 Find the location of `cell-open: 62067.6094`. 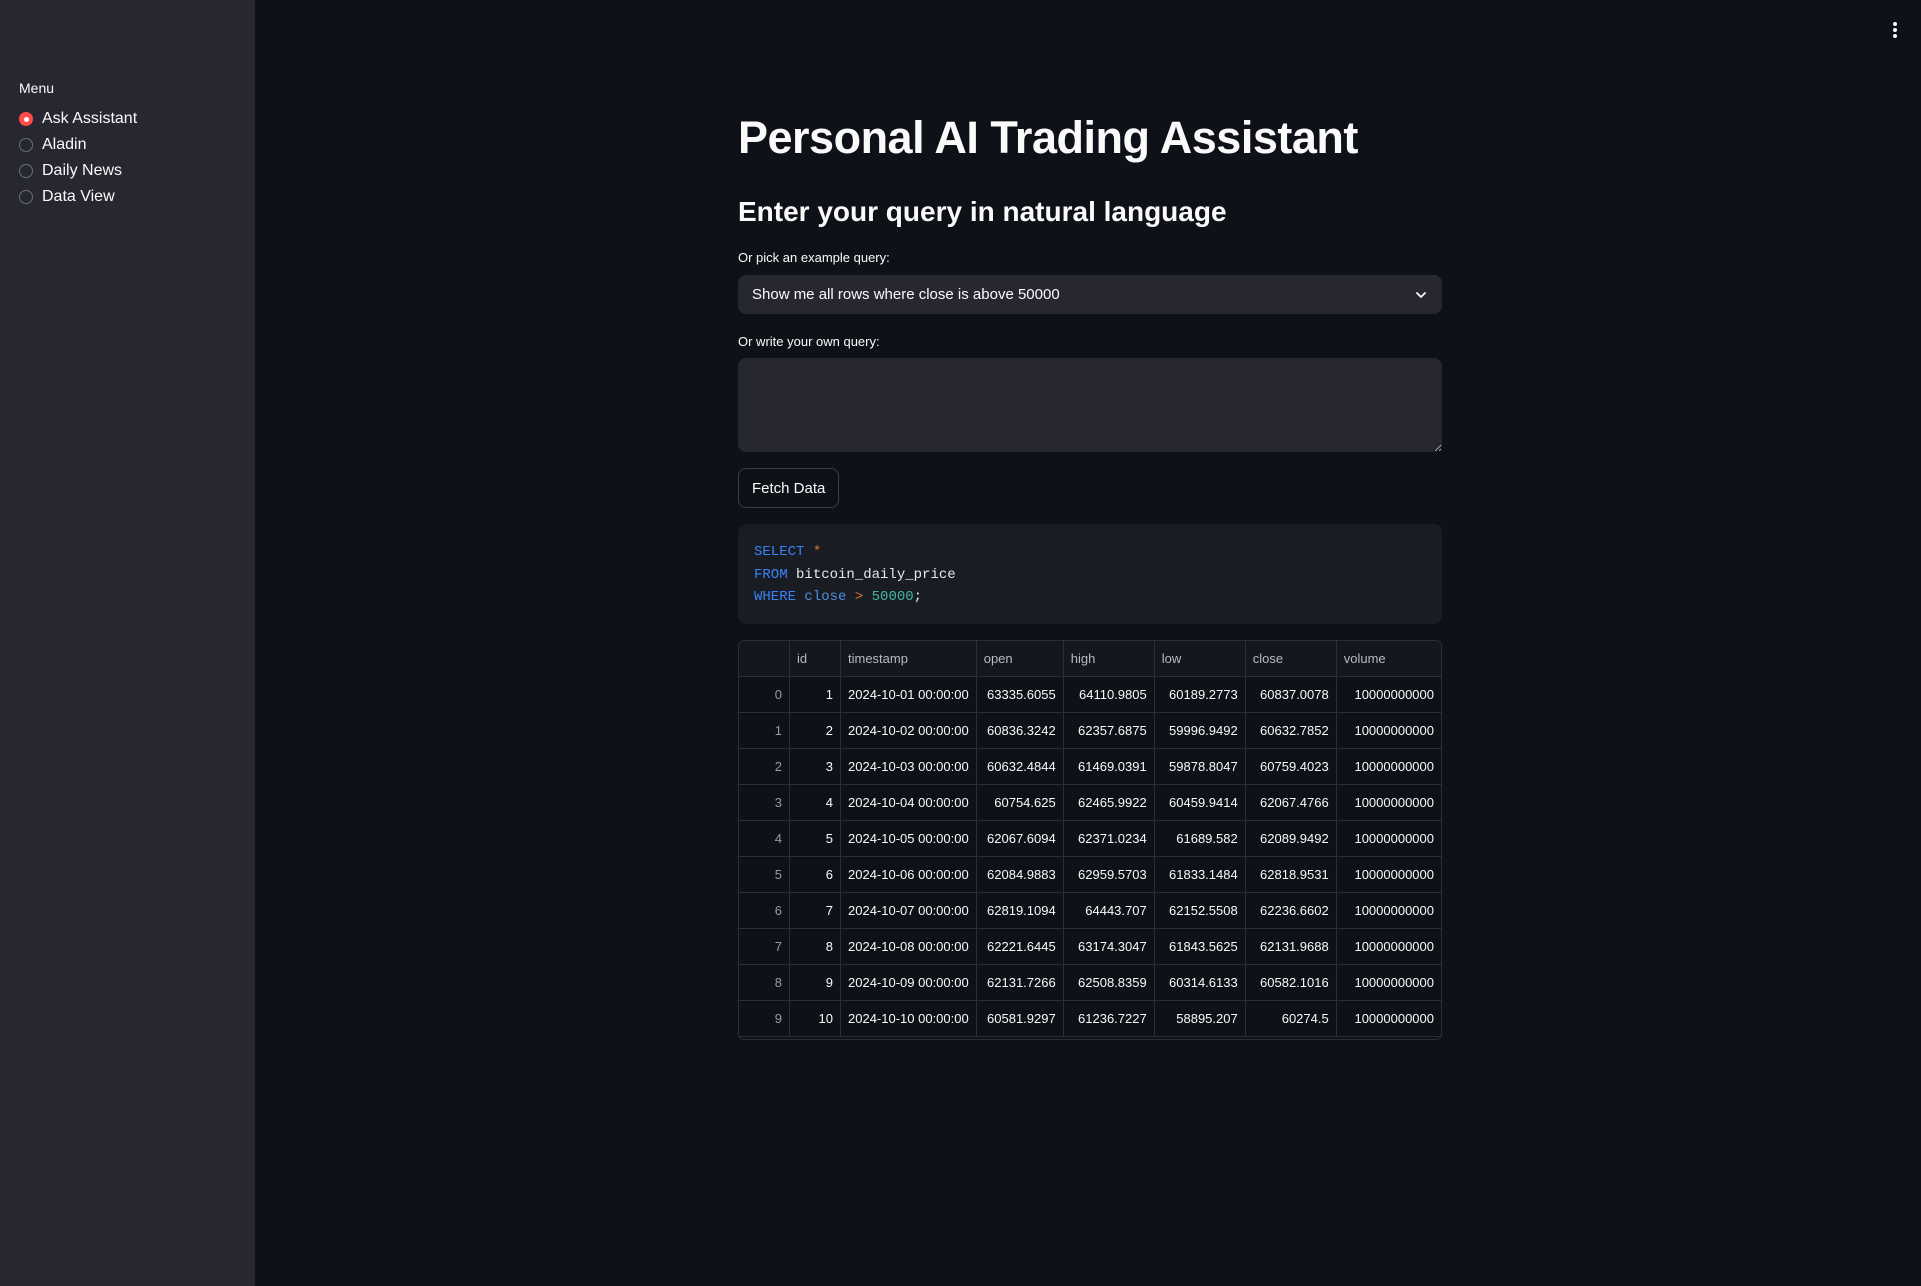

cell-open: 62067.6094 is located at coordinates (1020, 838).